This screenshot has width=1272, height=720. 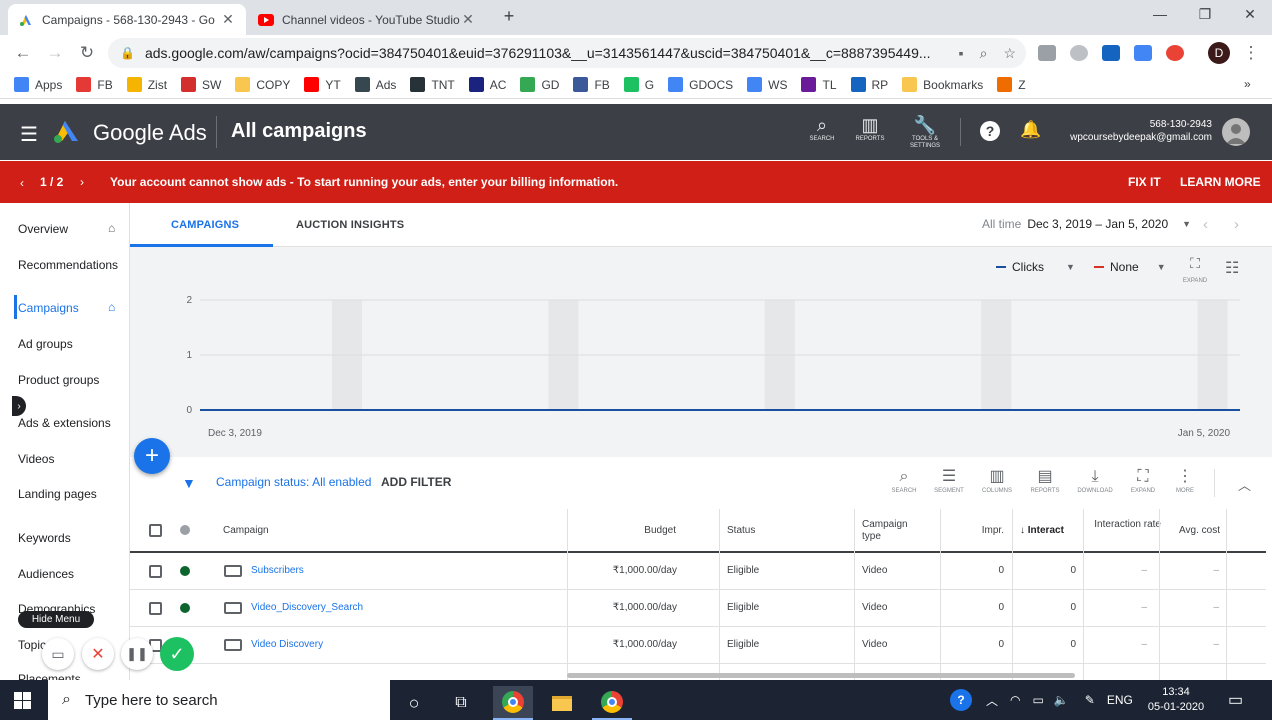 I want to click on bookmark-item: G, so click(x=638, y=84).